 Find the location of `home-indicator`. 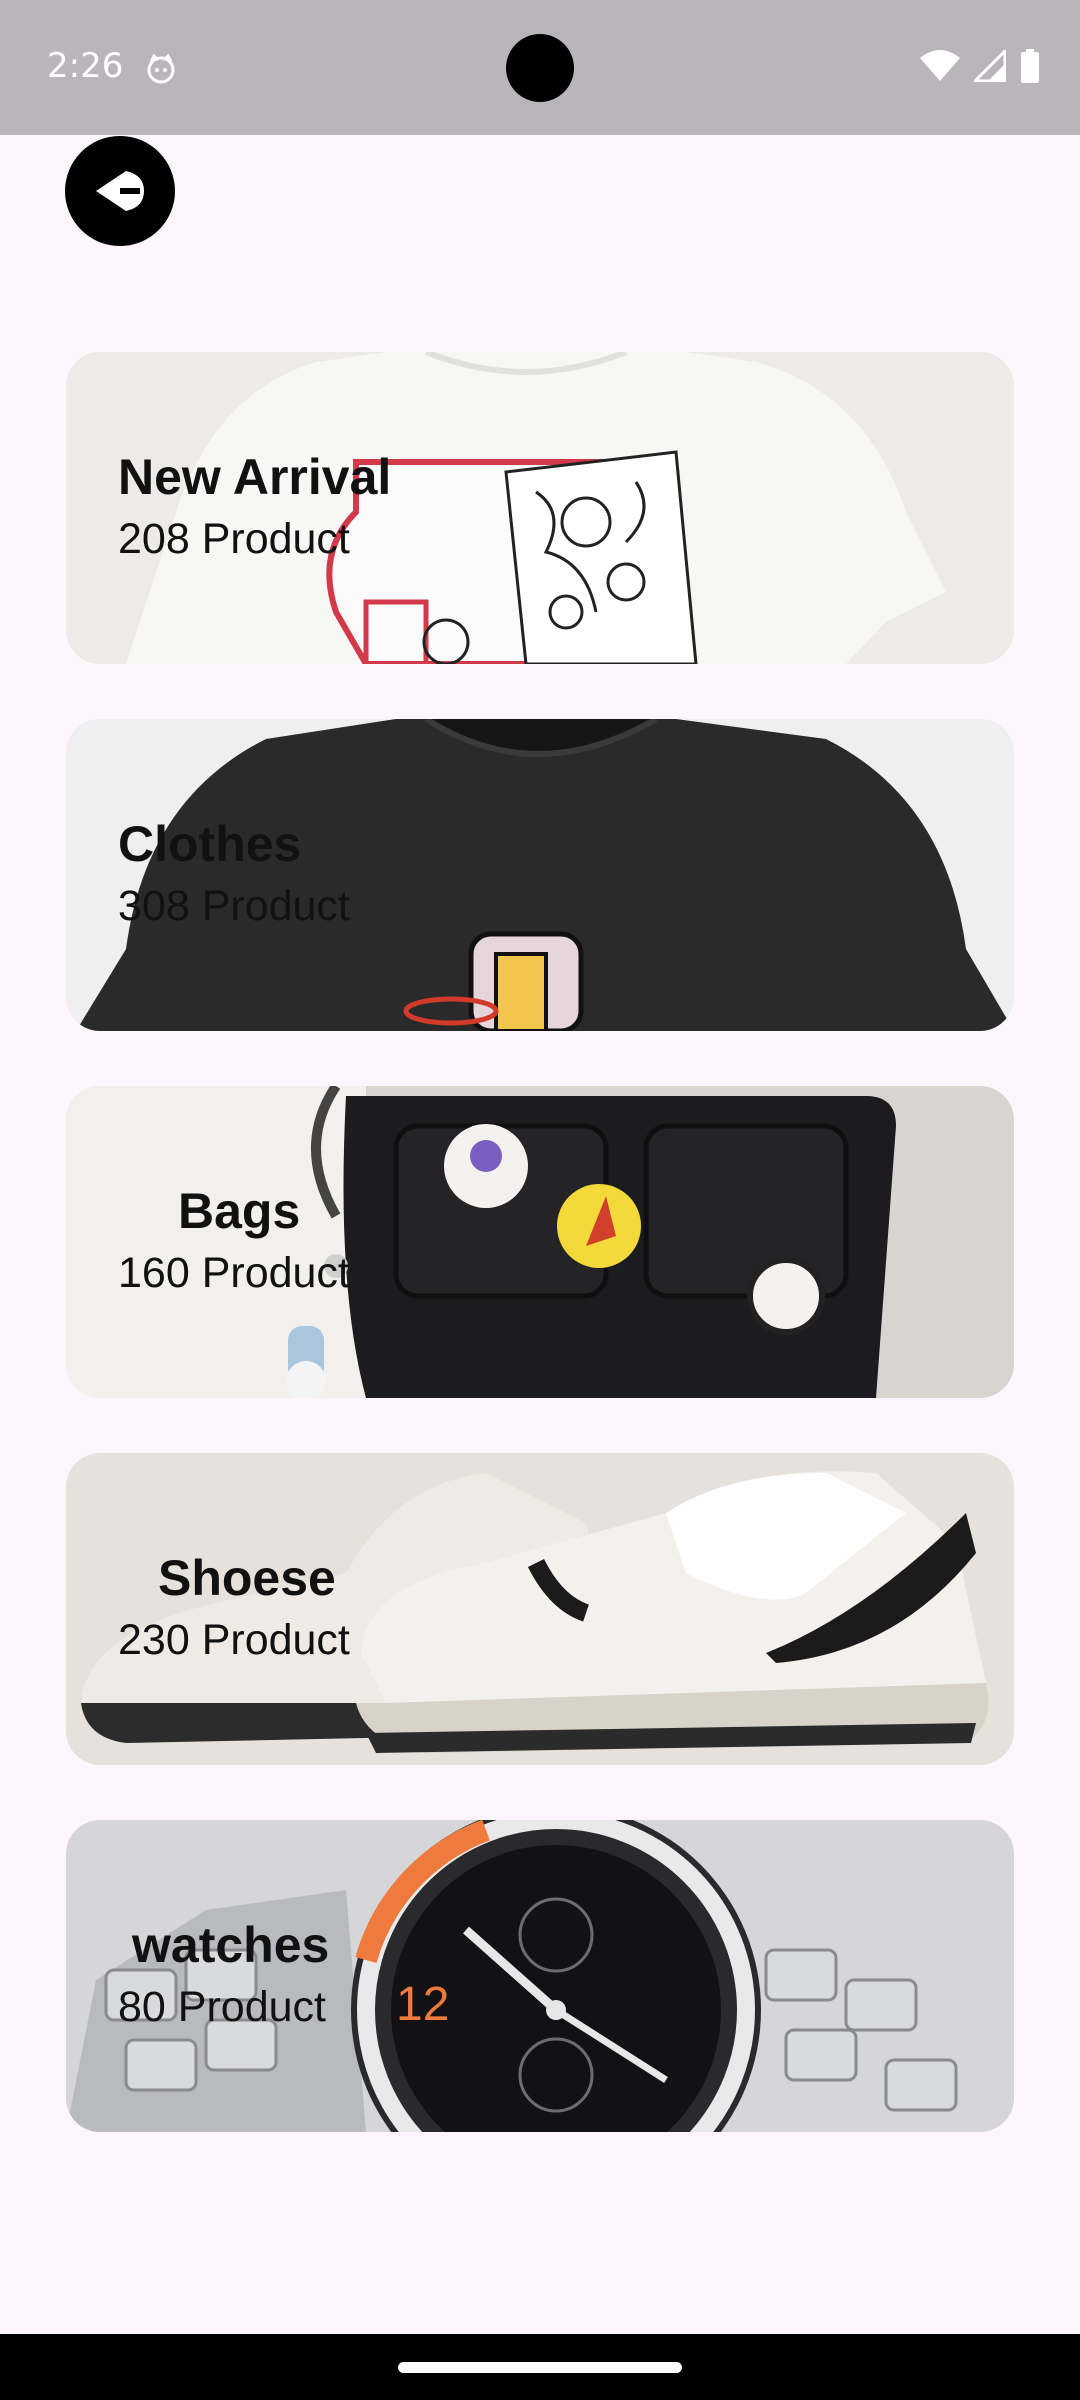

home-indicator is located at coordinates (540, 2367).